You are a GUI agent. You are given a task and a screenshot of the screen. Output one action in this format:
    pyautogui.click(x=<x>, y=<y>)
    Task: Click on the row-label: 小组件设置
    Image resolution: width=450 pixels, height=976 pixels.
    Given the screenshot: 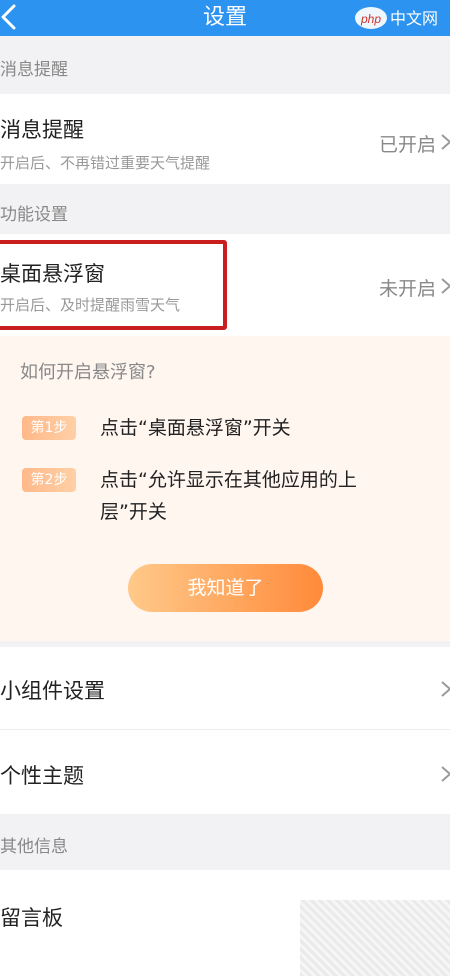 What is the action you would take?
    pyautogui.click(x=52, y=691)
    